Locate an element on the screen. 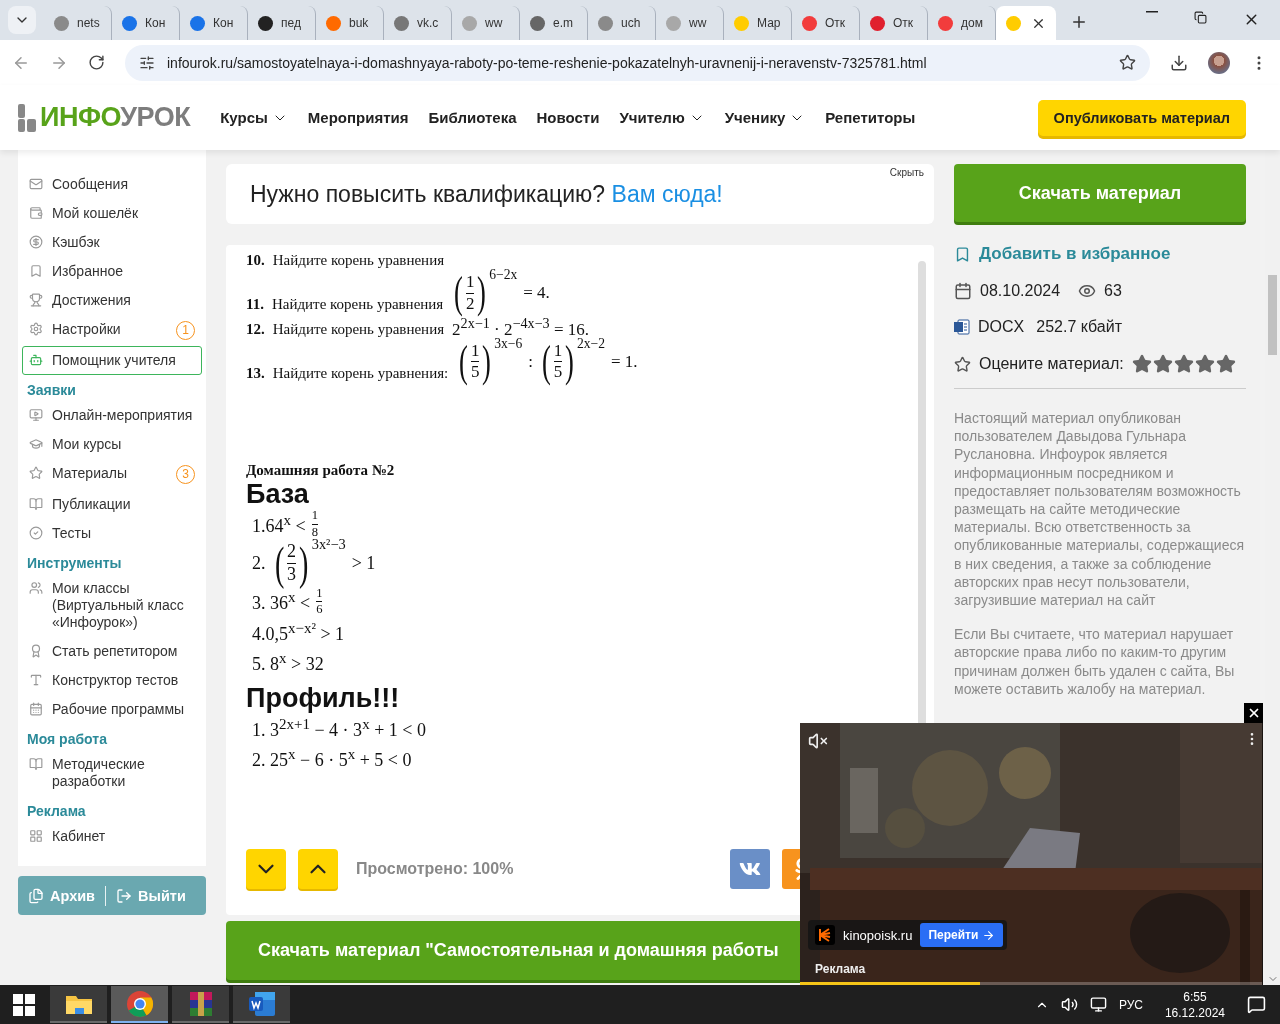 The width and height of the screenshot is (1280, 1024). notifications-icon is located at coordinates (1256, 1004).